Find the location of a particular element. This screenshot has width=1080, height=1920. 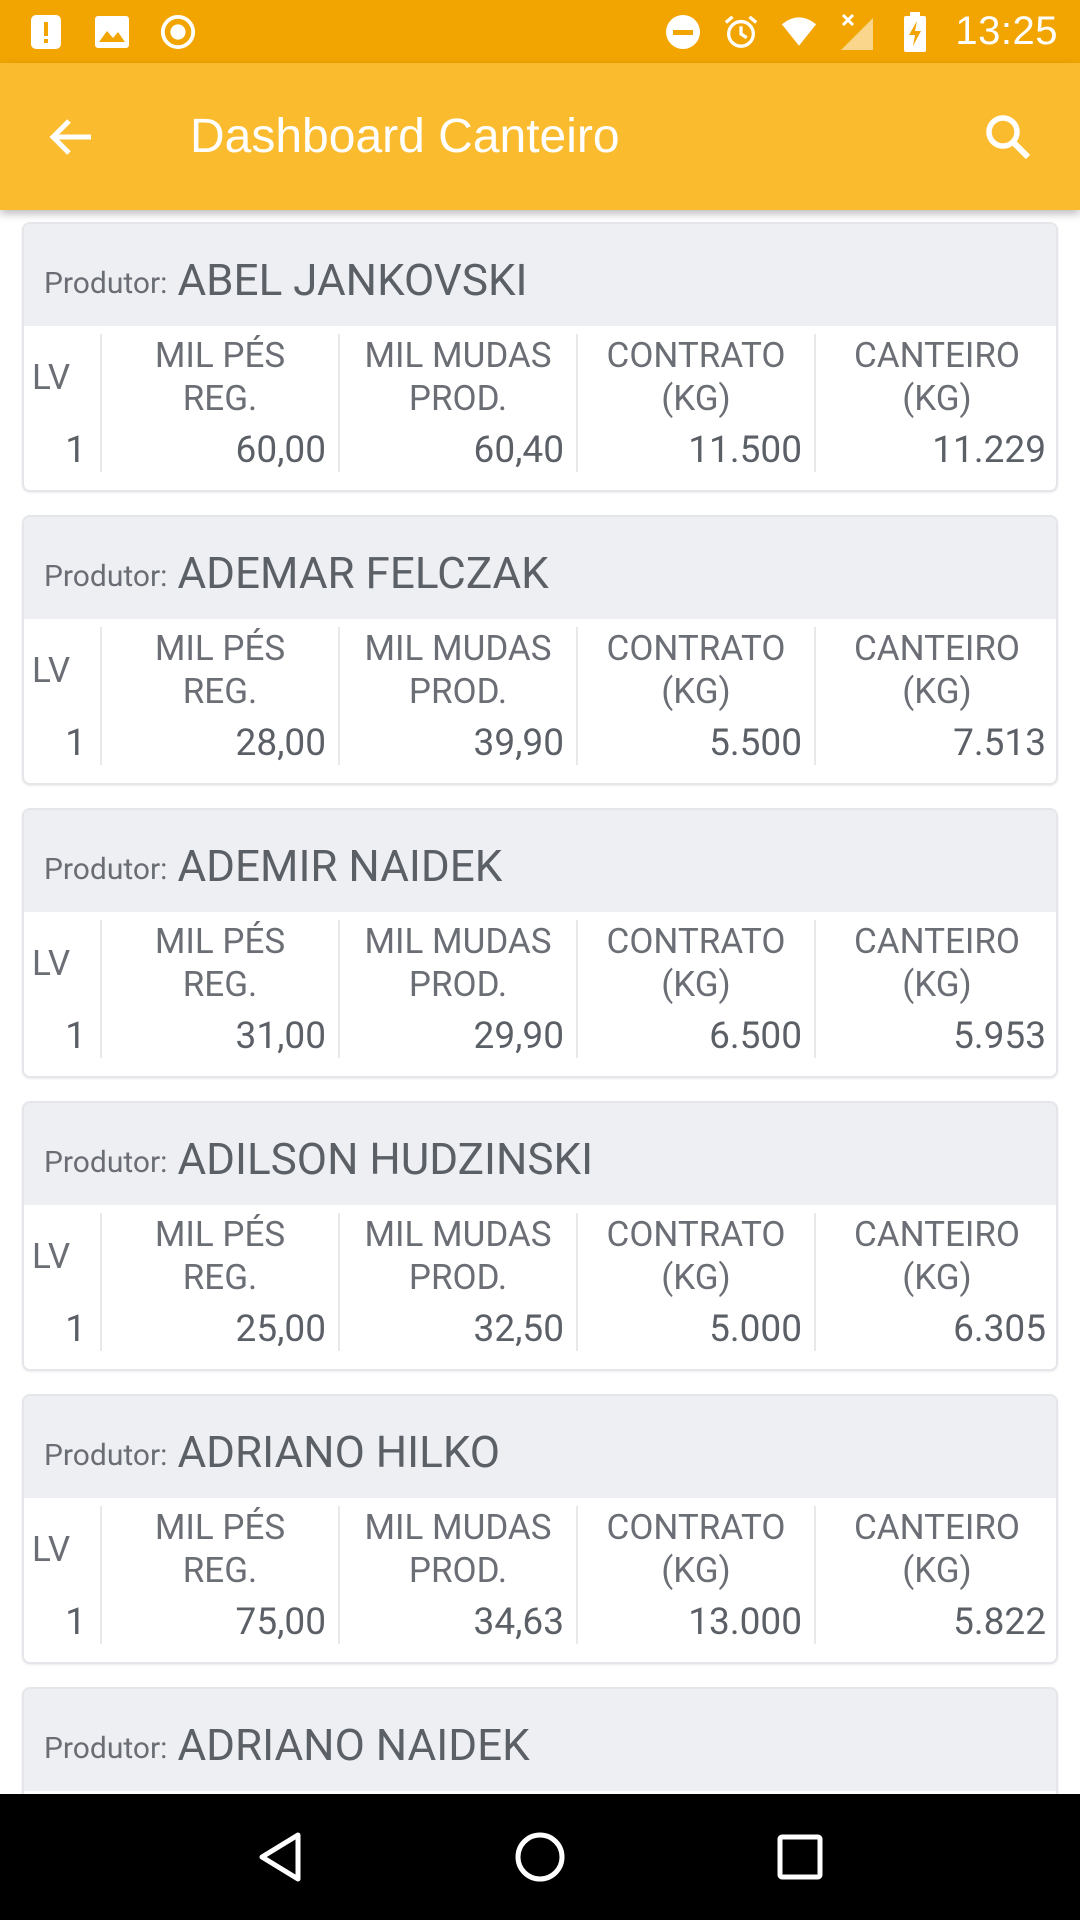

column-mil-pes: MIL PÉS REG. 25,00 is located at coordinates (219, 1282).